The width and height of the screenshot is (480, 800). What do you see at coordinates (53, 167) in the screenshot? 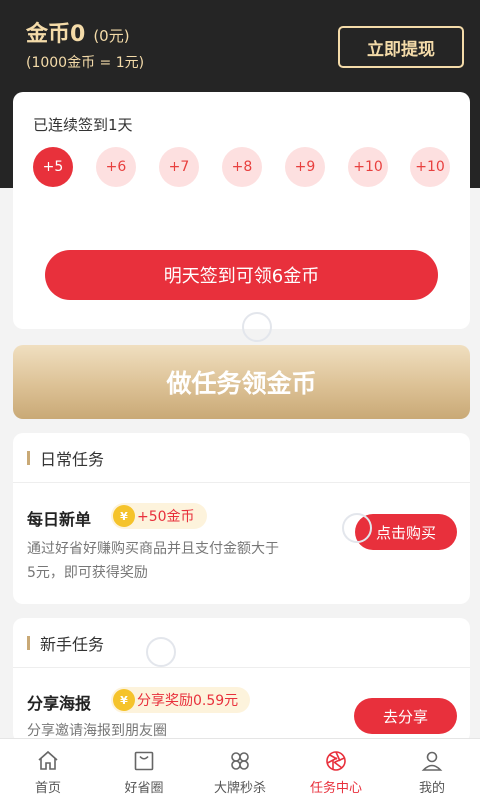
I see `checkin-day-1: +5` at bounding box center [53, 167].